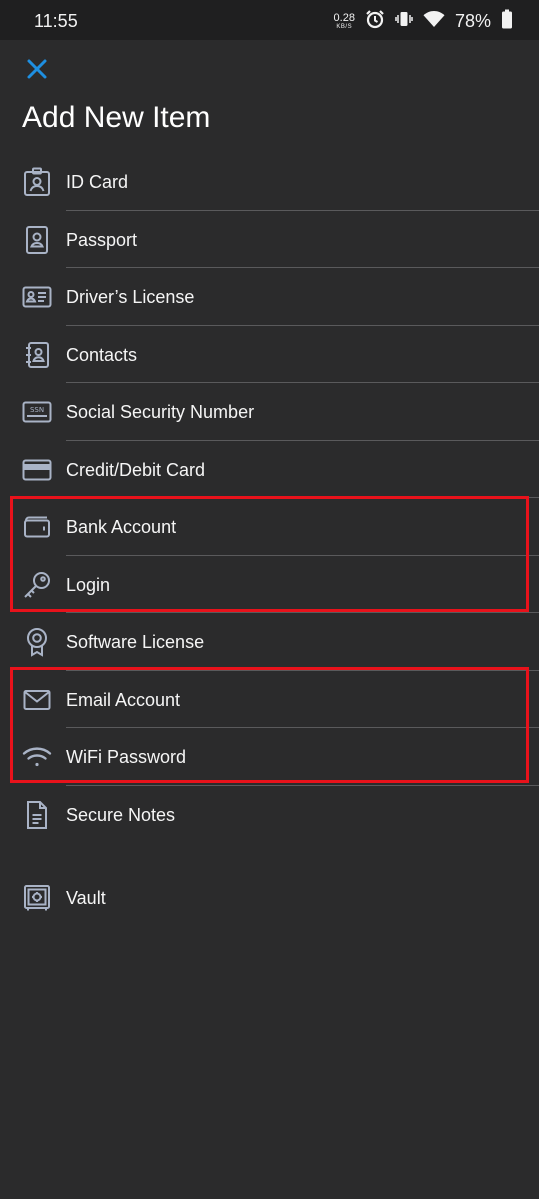 This screenshot has height=1199, width=539. I want to click on list-item-label: ID Card, so click(97, 182).